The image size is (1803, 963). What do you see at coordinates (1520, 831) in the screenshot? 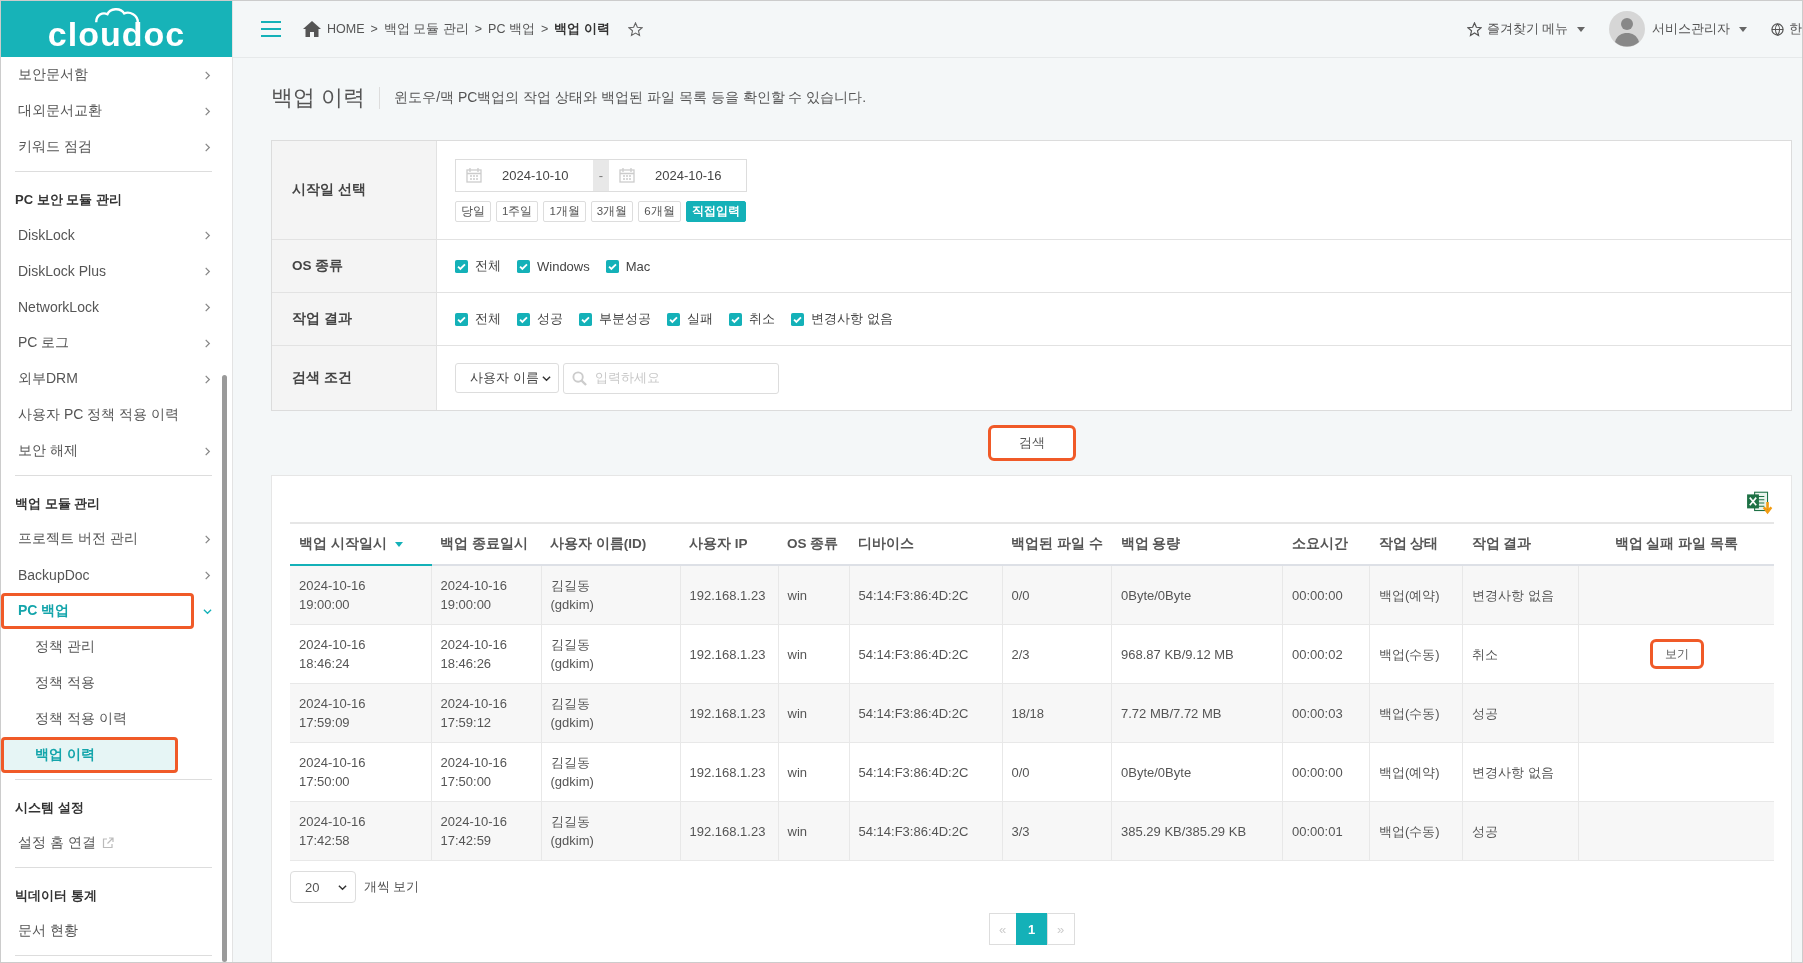
I see `table-cell: 성공` at bounding box center [1520, 831].